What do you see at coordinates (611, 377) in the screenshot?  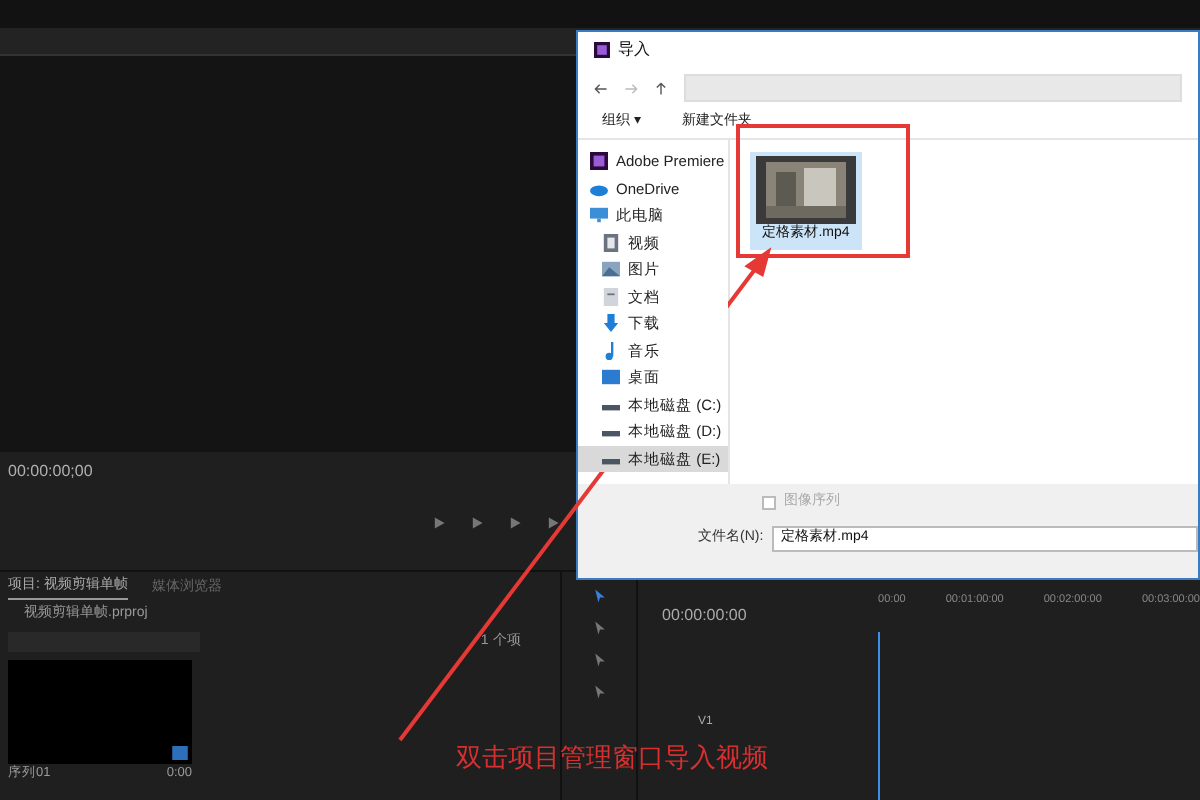 I see `desktop-icon` at bounding box center [611, 377].